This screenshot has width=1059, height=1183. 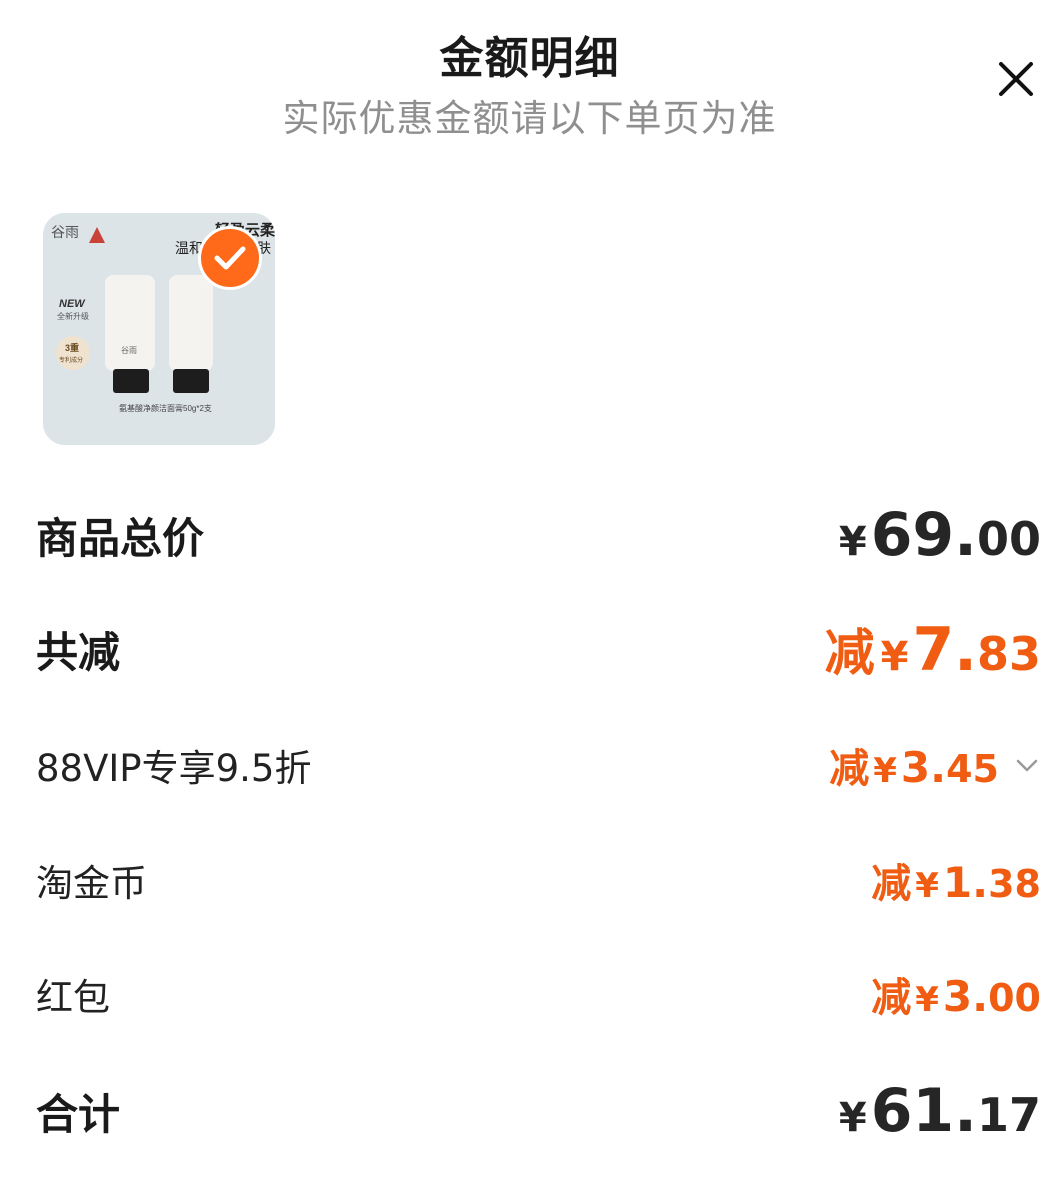 I want to click on amount-decimal: 83, so click(x=1008, y=654).